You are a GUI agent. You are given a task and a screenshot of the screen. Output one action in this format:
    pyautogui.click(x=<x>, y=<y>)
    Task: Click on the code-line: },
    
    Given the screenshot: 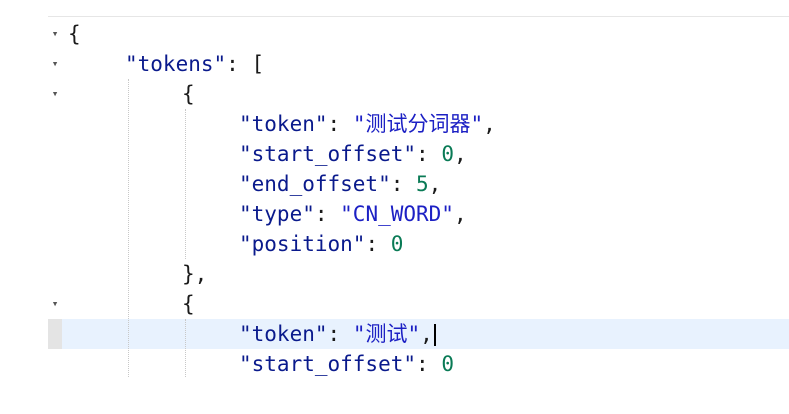 What is the action you would take?
    pyautogui.click(x=418, y=274)
    